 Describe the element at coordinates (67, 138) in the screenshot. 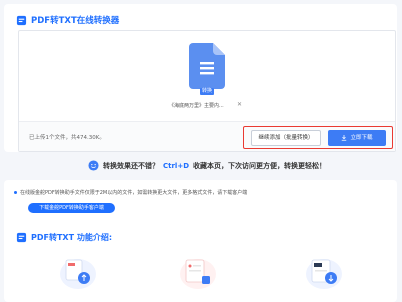

I see `upload-summary: 已上传1个文件，共474.30K。` at that location.